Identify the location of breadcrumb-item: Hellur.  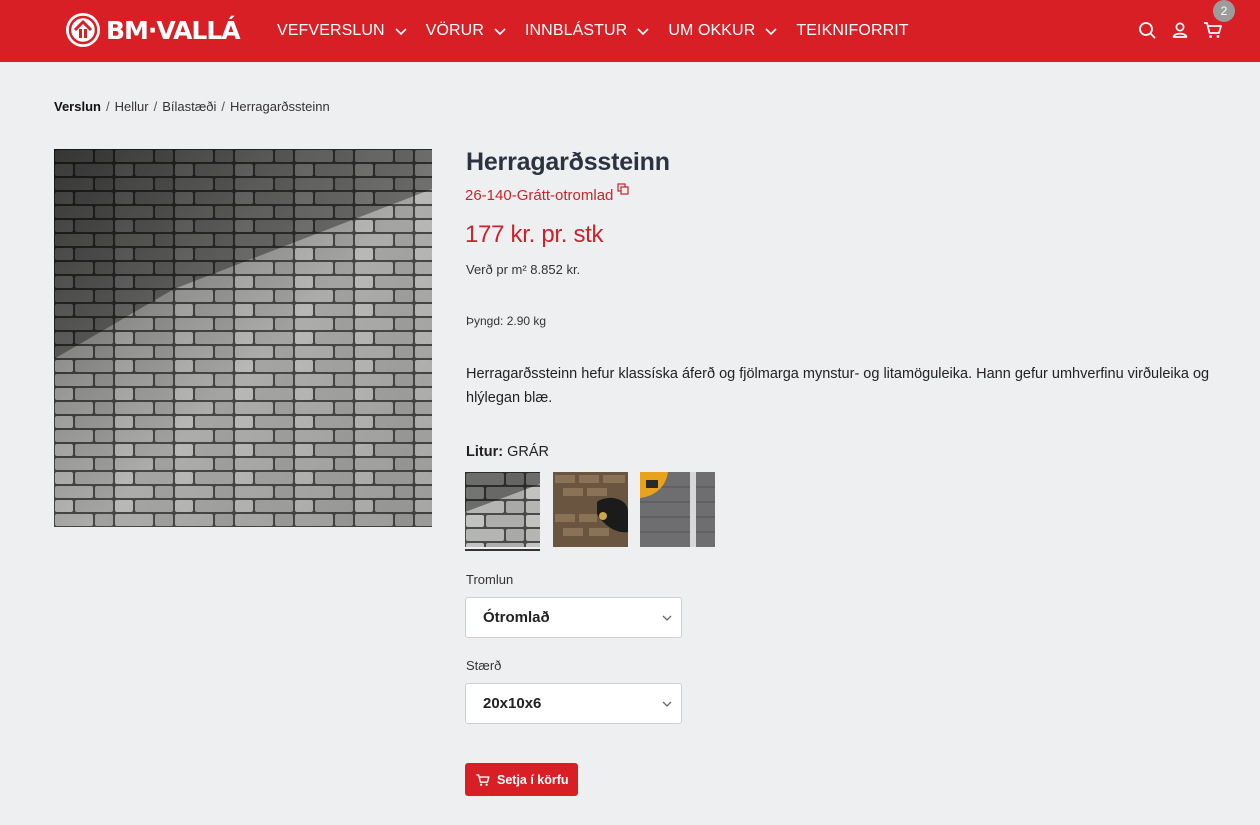
(132, 106).